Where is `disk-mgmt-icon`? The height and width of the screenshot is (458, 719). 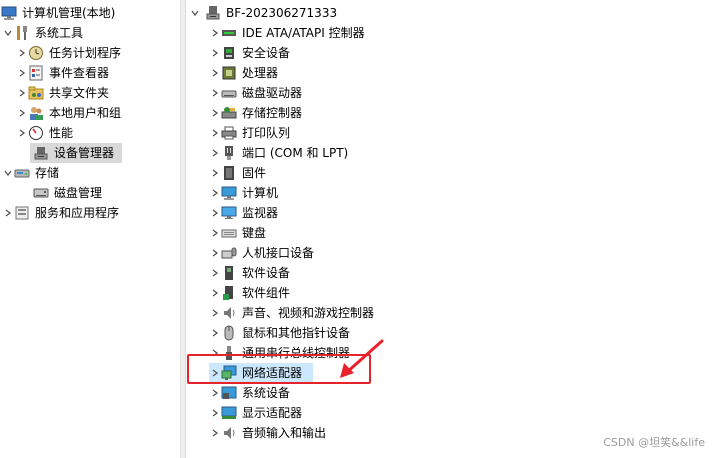 disk-mgmt-icon is located at coordinates (41, 193).